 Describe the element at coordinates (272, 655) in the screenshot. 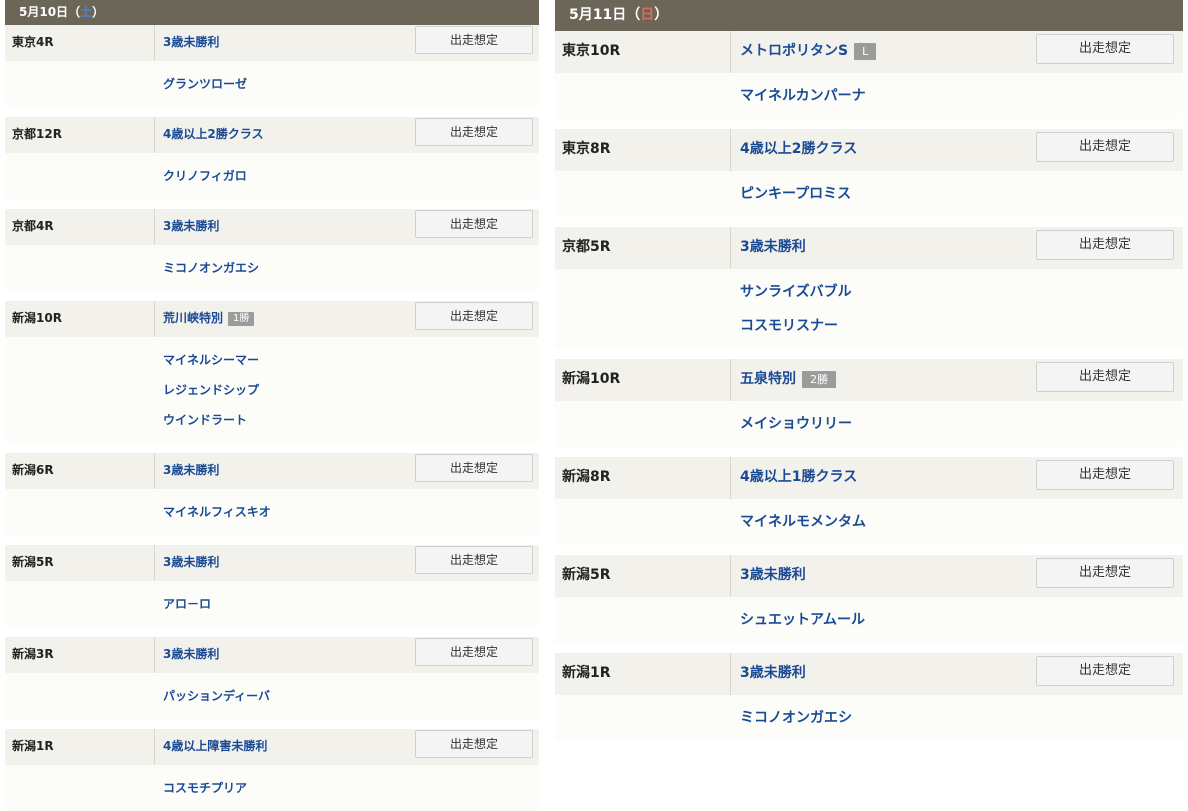

I see `race-header-row: 新潟3R 3歳未勝利 出走想定` at that location.